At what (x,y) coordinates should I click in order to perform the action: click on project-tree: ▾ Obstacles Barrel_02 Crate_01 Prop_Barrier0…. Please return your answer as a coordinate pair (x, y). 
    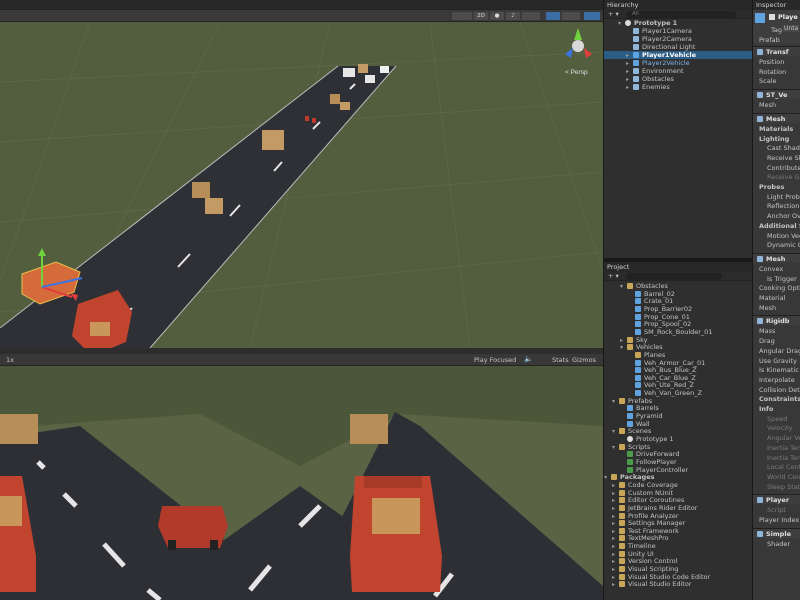
    Looking at the image, I should click on (678, 441).